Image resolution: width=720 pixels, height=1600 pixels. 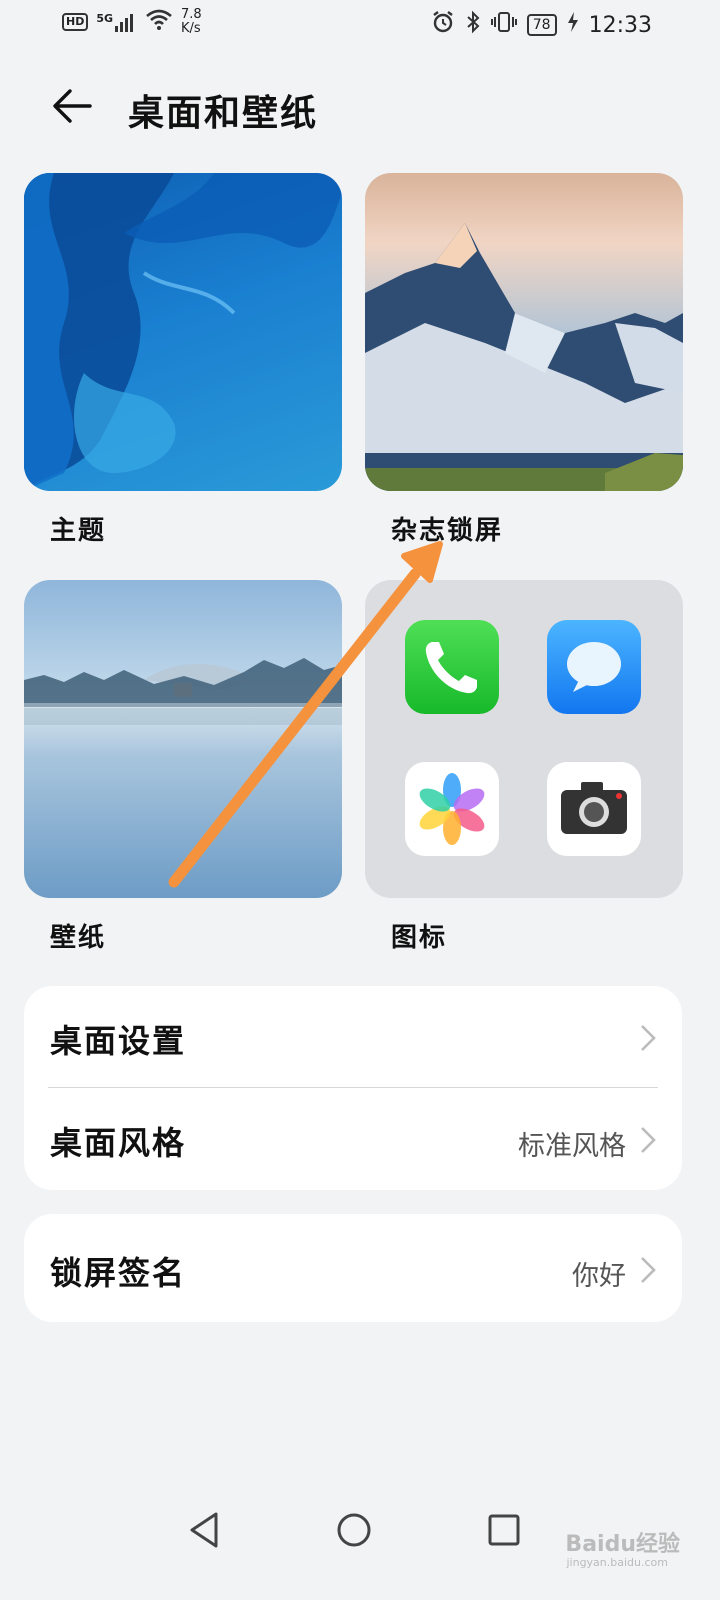 I want to click on status-time: 12:33, so click(x=620, y=25).